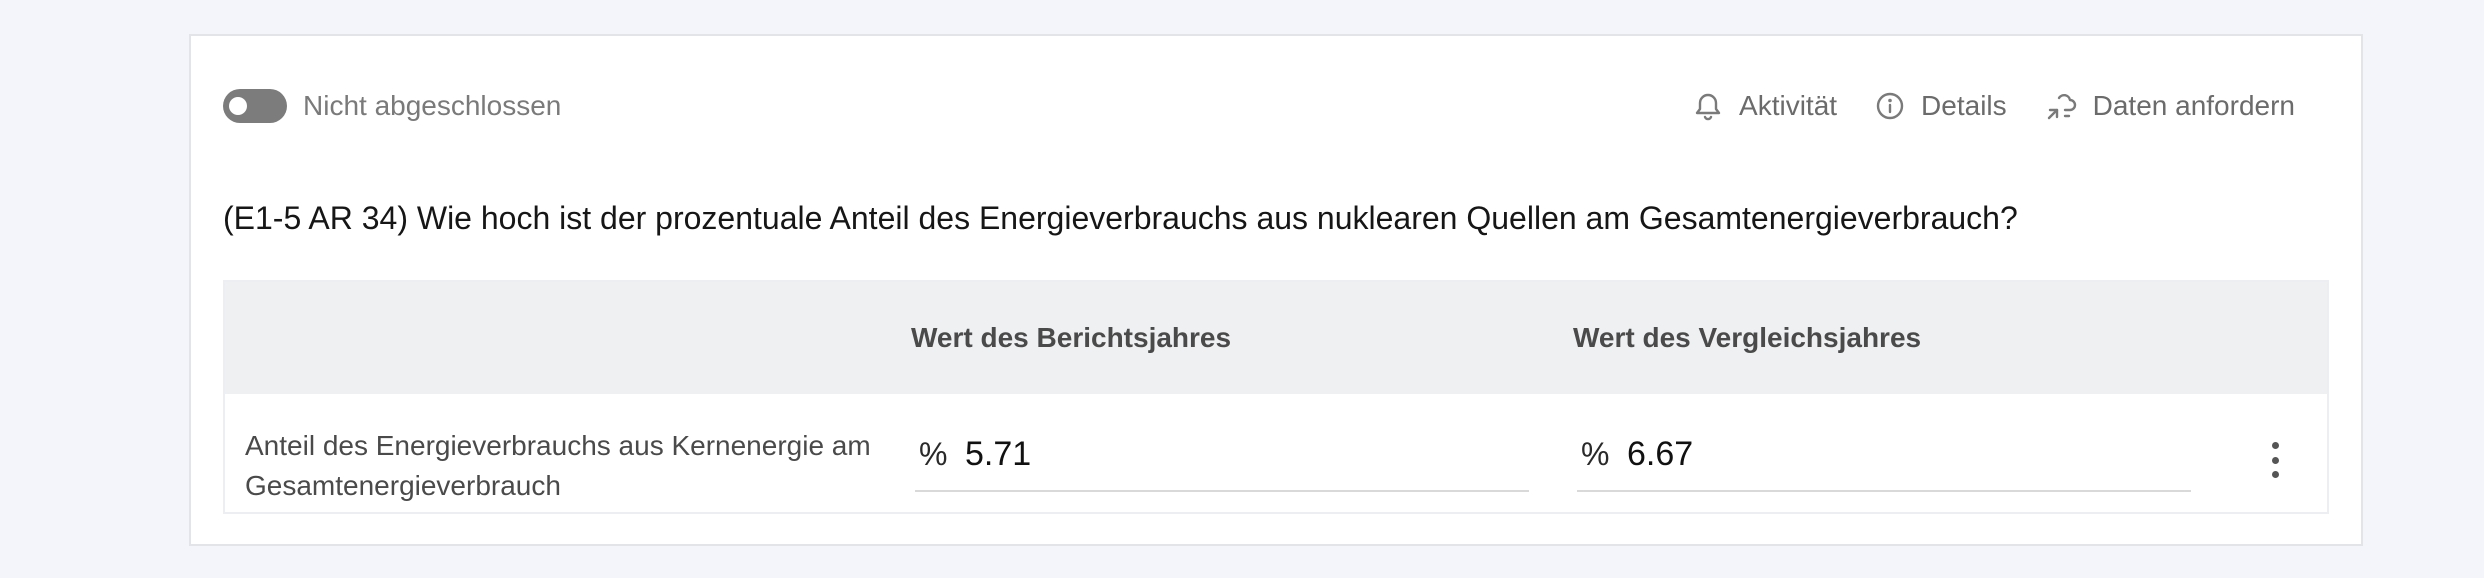 The width and height of the screenshot is (2484, 578). What do you see at coordinates (998, 453) in the screenshot?
I see `reporting-year-value: 5.71` at bounding box center [998, 453].